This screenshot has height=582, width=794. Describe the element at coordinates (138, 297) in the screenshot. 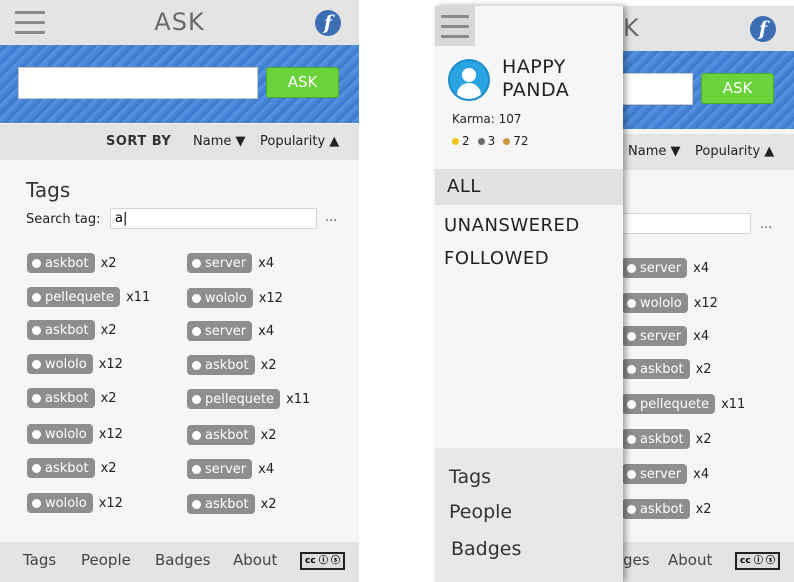

I see `tag-count: x11` at that location.